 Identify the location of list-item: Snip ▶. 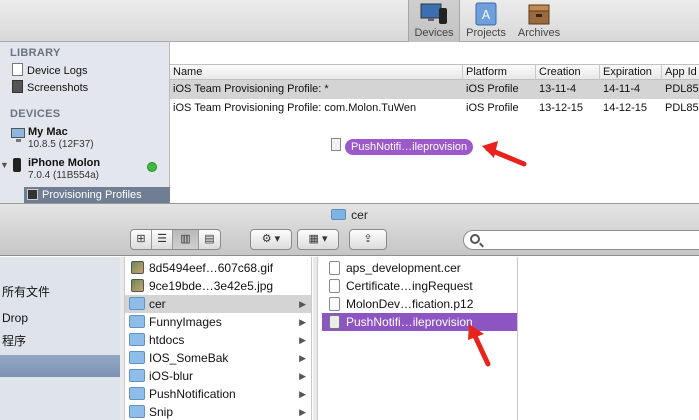
(218, 411).